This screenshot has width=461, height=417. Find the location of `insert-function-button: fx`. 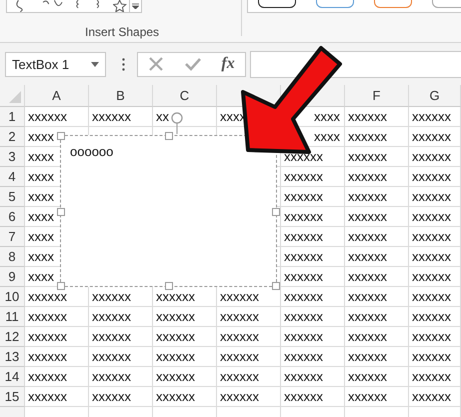

insert-function-button: fx is located at coordinates (228, 64).